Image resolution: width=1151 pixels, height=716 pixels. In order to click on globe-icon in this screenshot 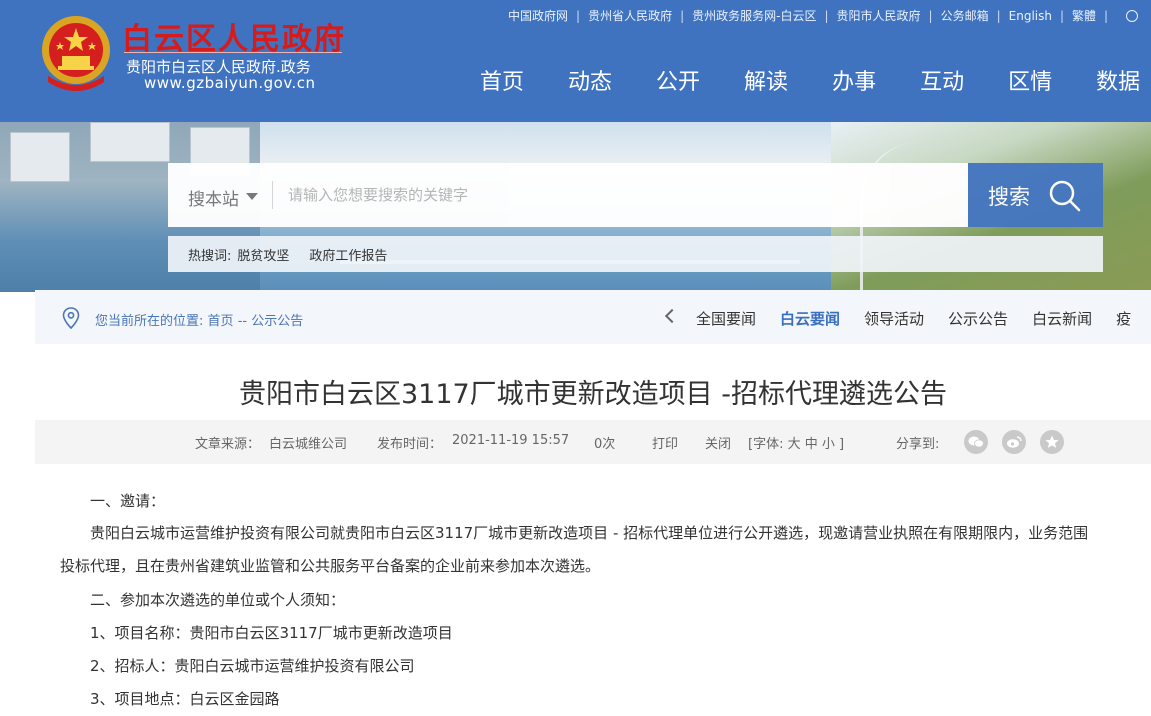, I will do `click(1132, 15)`.